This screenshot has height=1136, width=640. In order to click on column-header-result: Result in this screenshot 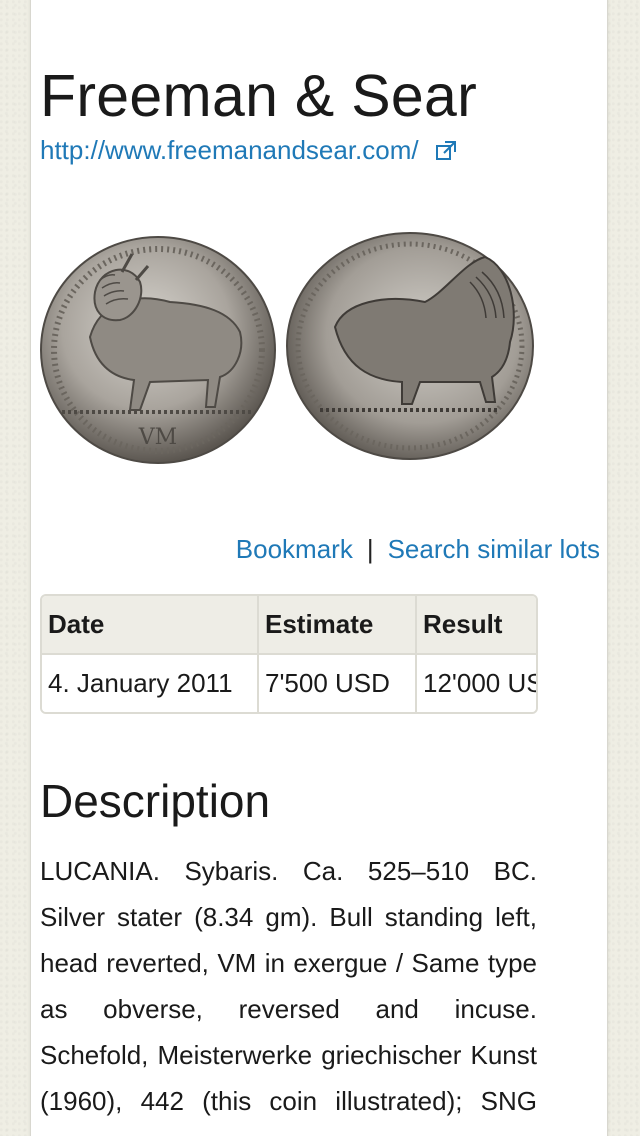, I will do `click(476, 625)`.